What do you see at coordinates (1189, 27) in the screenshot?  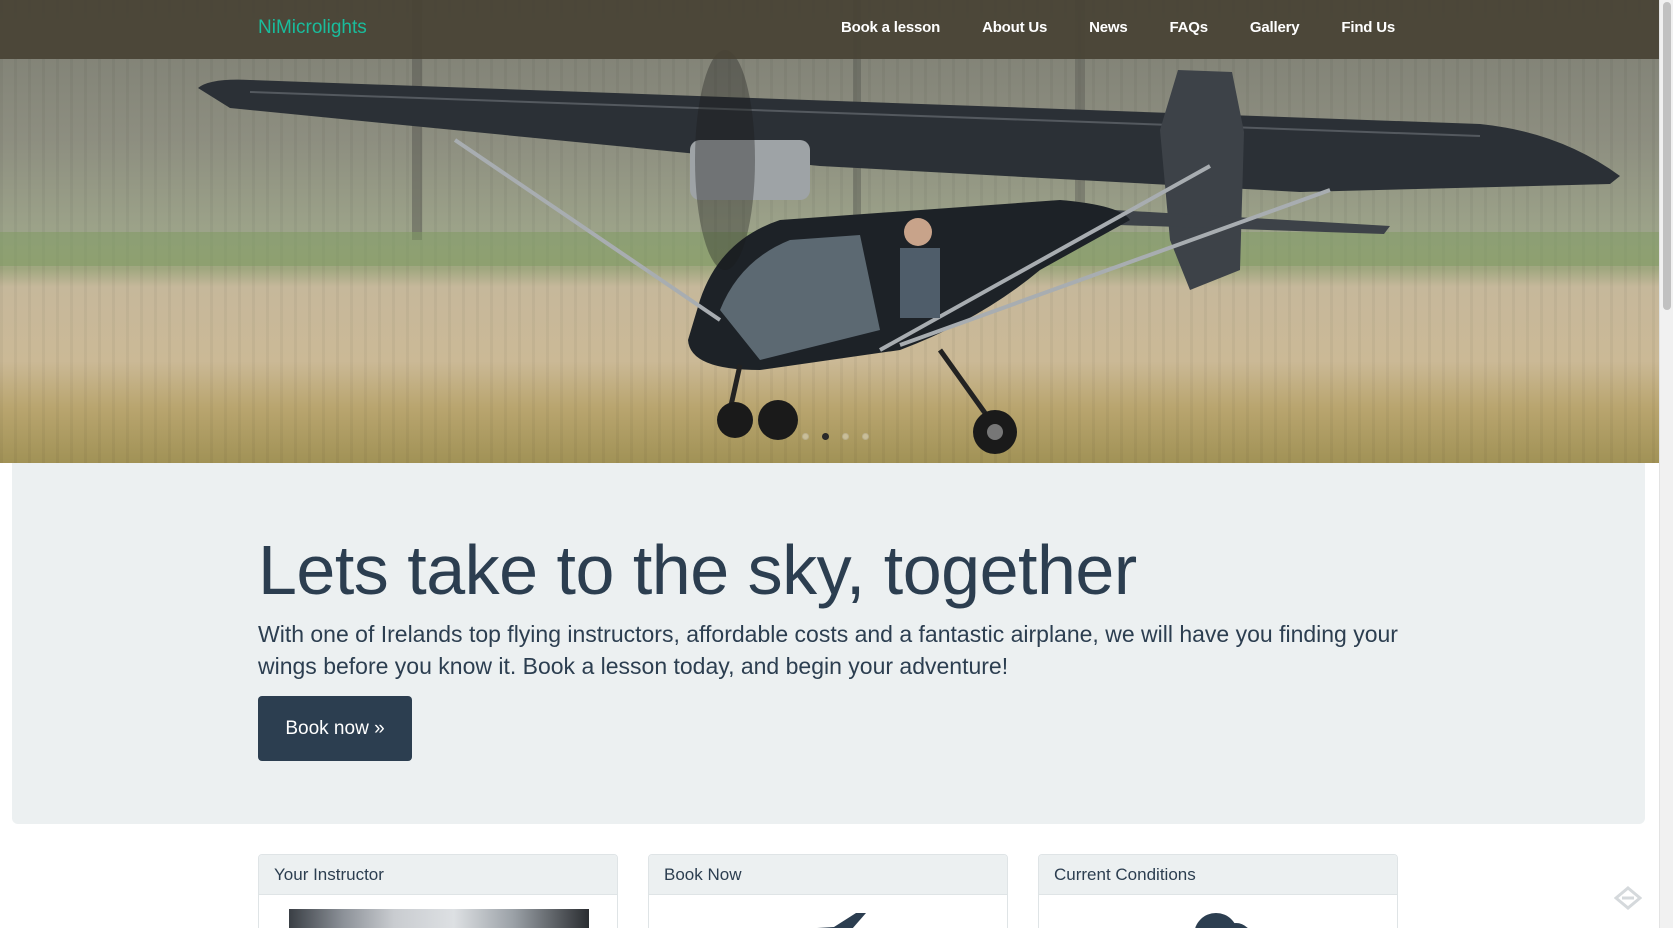 I see `nav-link-faqs: FAQs` at bounding box center [1189, 27].